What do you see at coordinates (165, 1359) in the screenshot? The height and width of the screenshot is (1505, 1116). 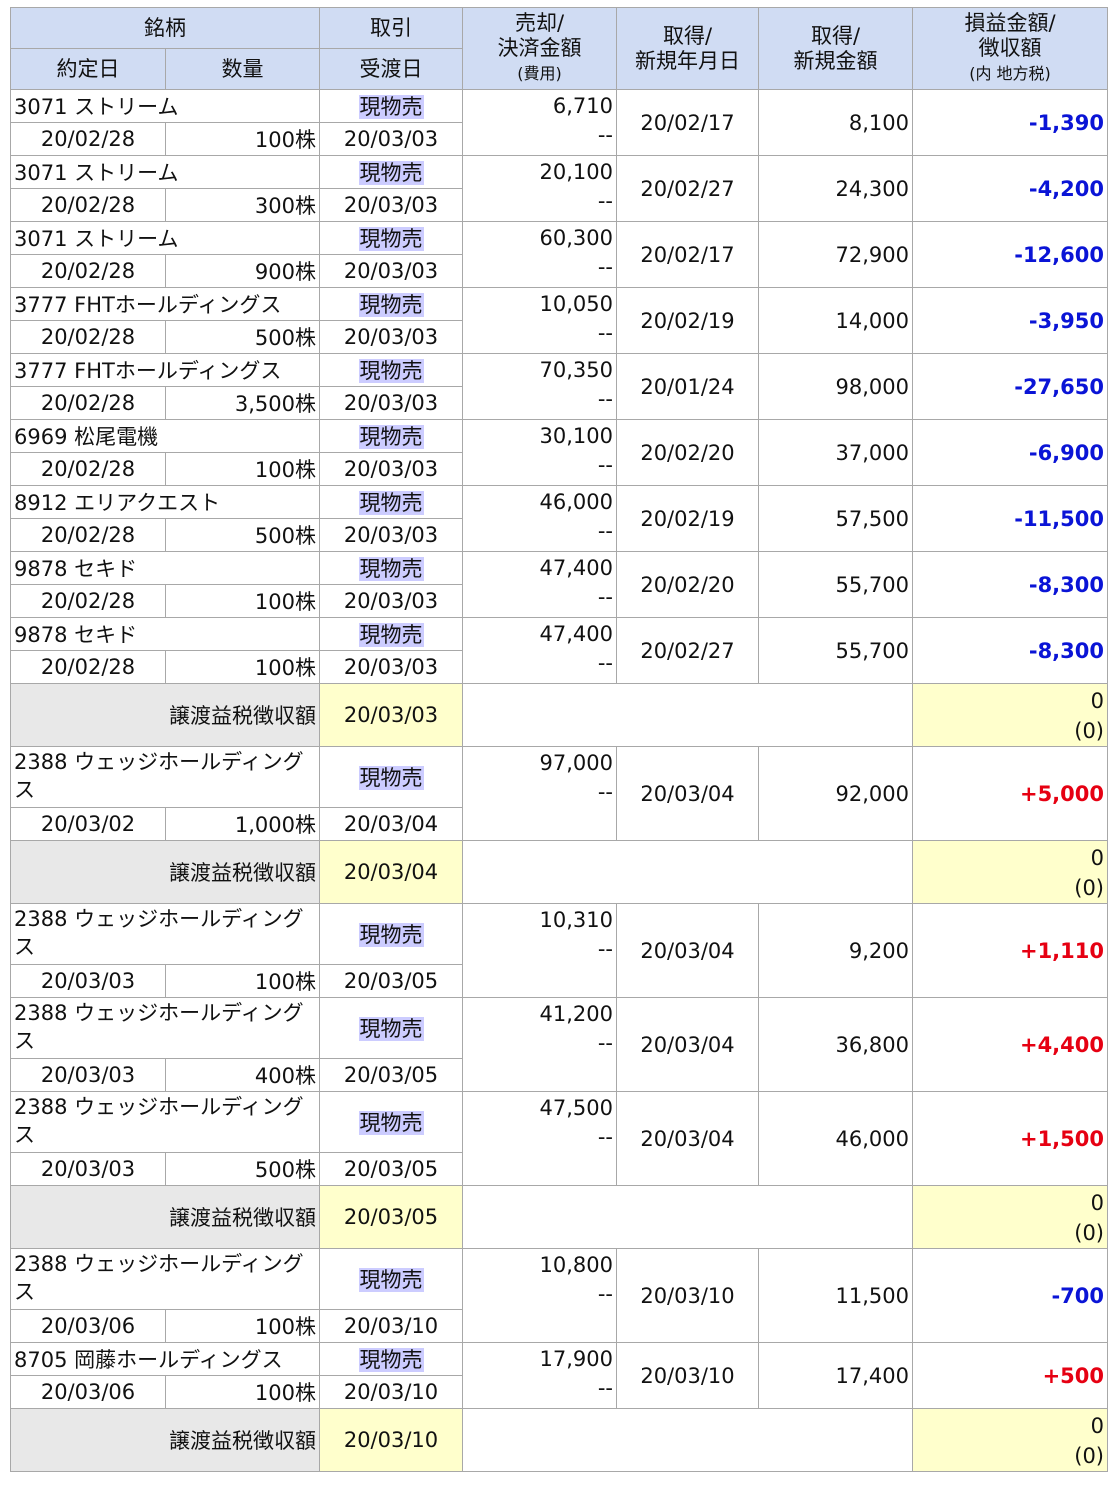 I see `stock-name-link: 8705 岡藤ホールディングス` at bounding box center [165, 1359].